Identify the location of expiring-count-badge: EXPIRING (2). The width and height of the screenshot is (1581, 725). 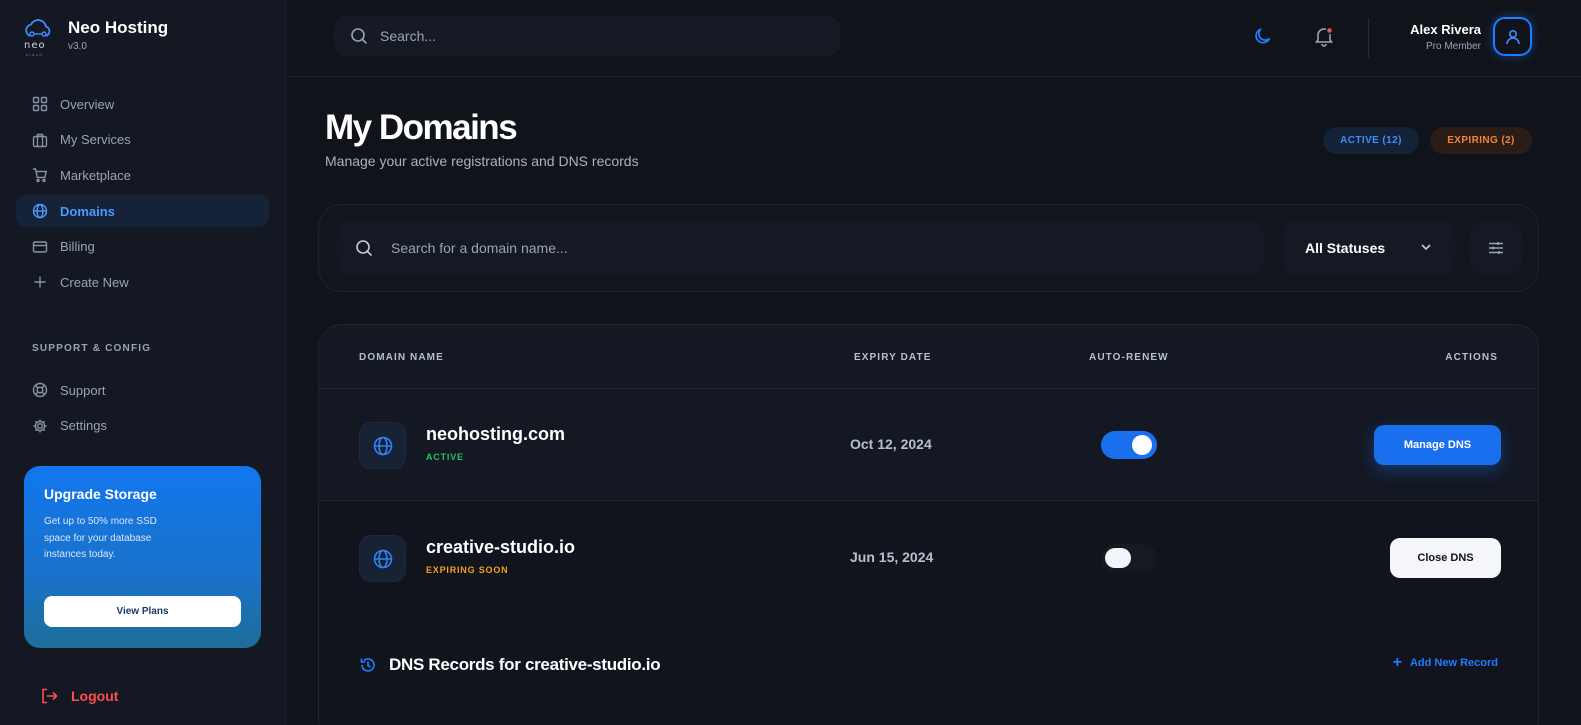
(1481, 140).